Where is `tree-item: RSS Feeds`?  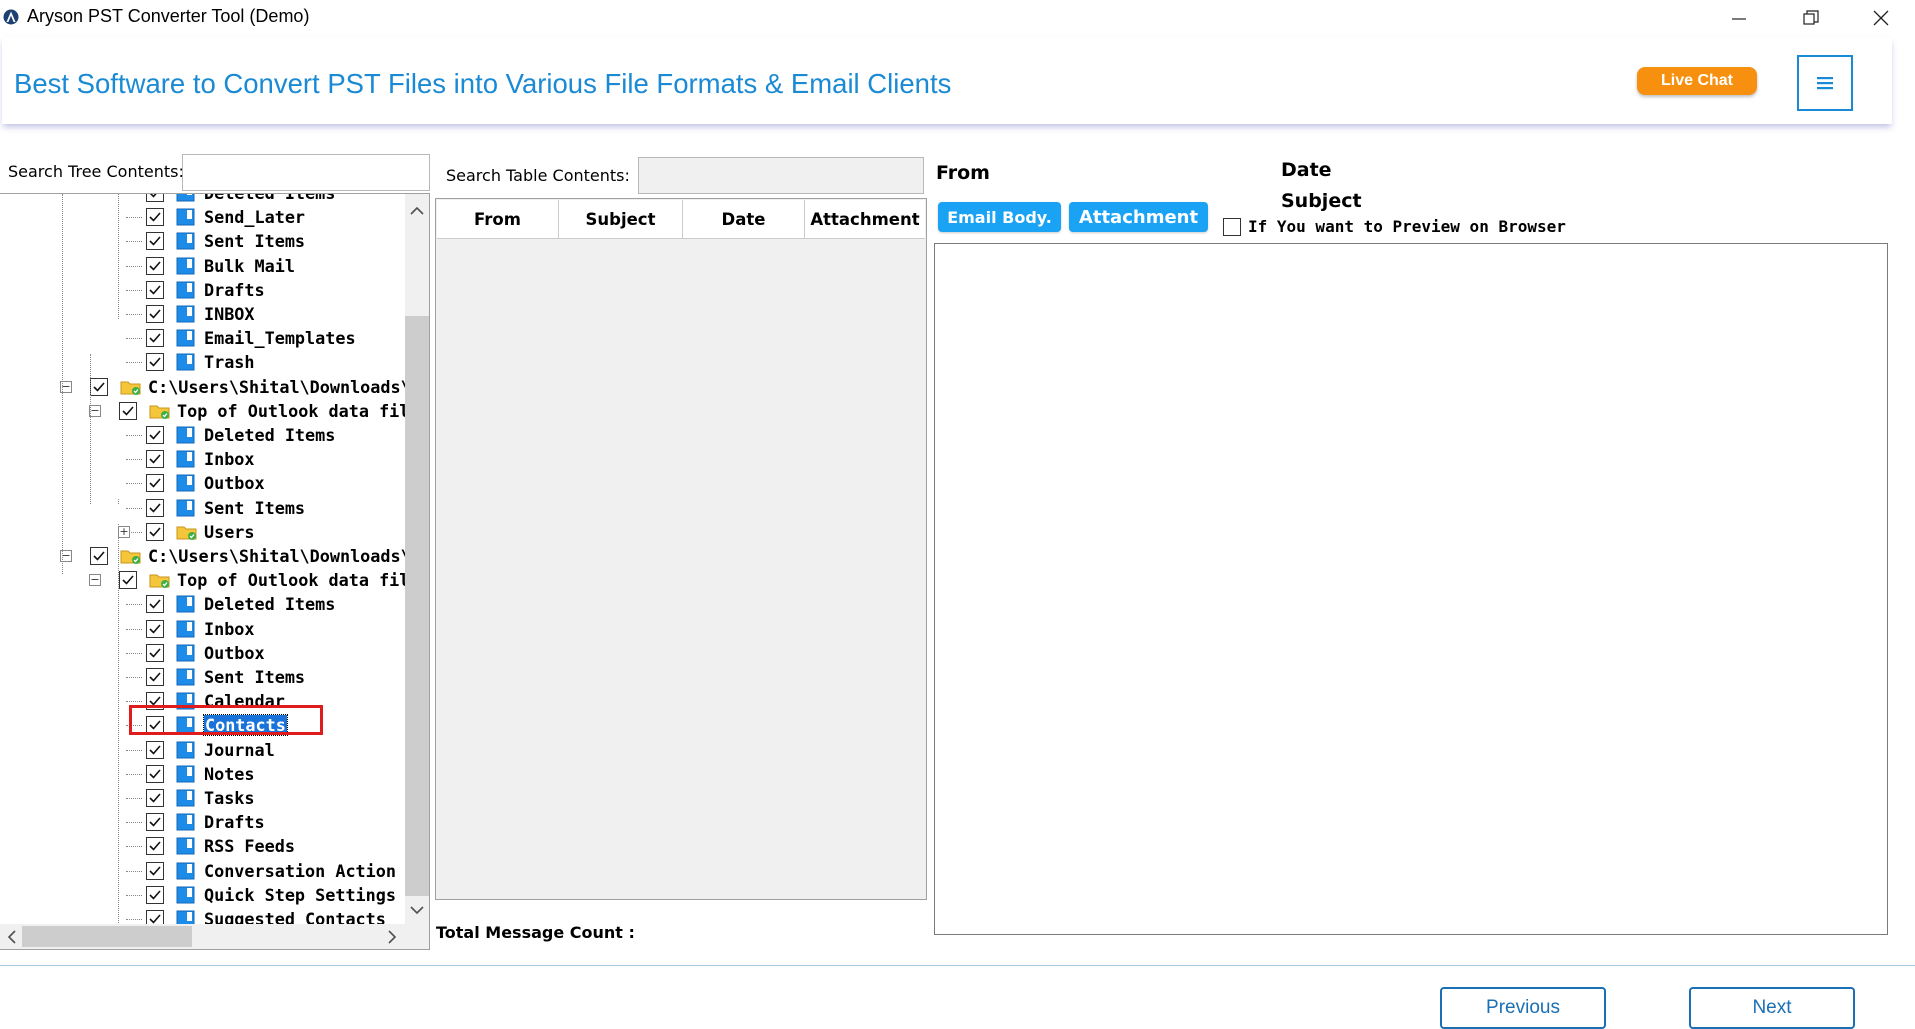
tree-item: RSS Feeds is located at coordinates (218, 846).